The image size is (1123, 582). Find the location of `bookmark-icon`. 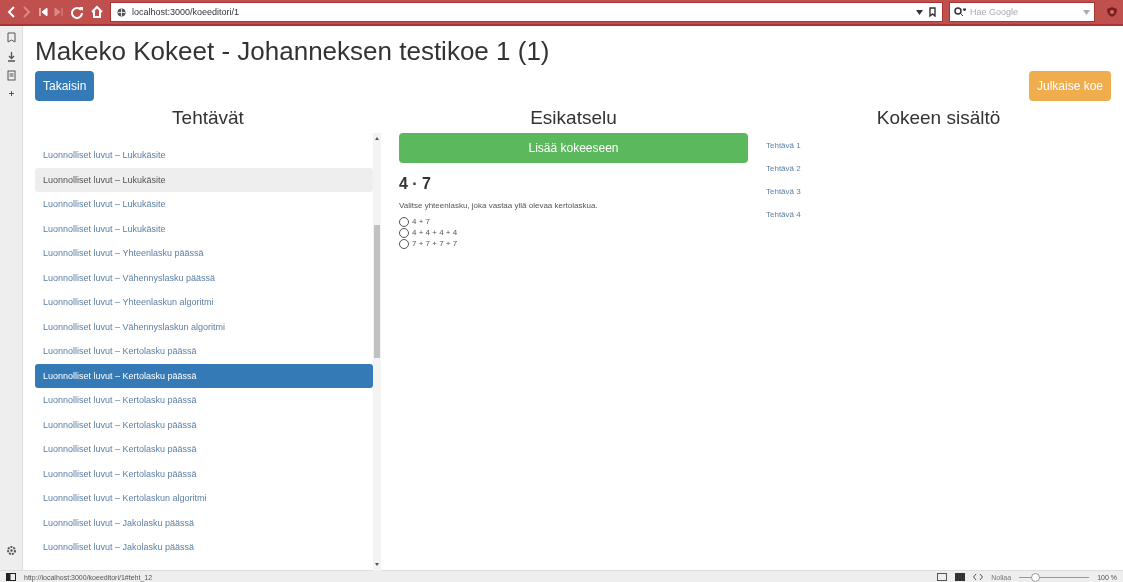

bookmark-icon is located at coordinates (932, 12).